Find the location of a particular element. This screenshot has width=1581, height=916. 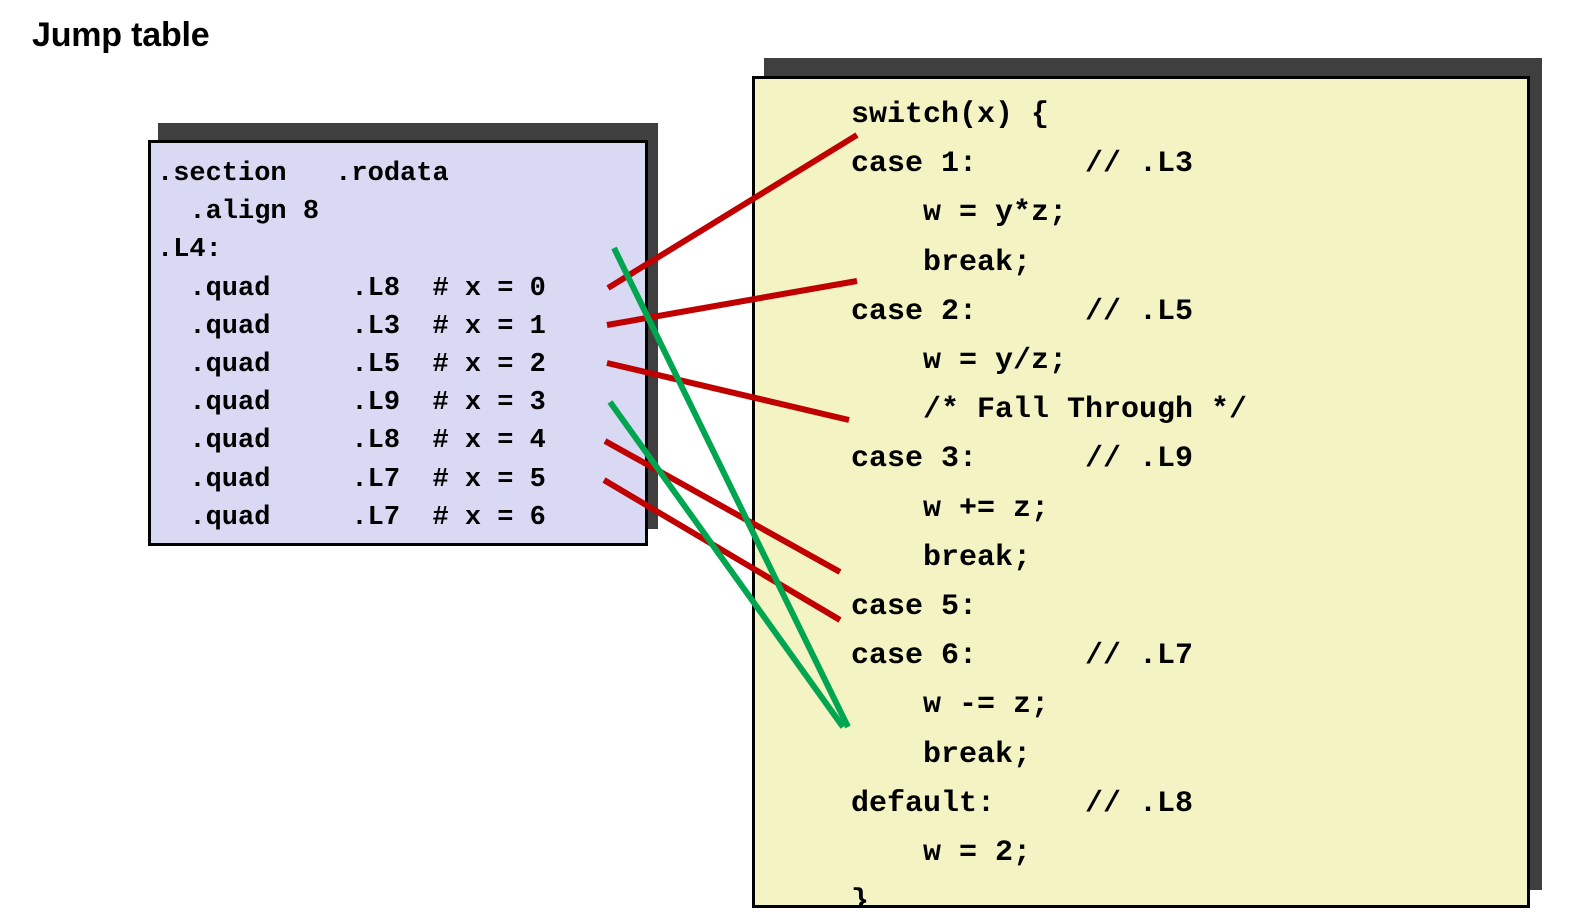

c-line: w += z; is located at coordinates (950, 508).